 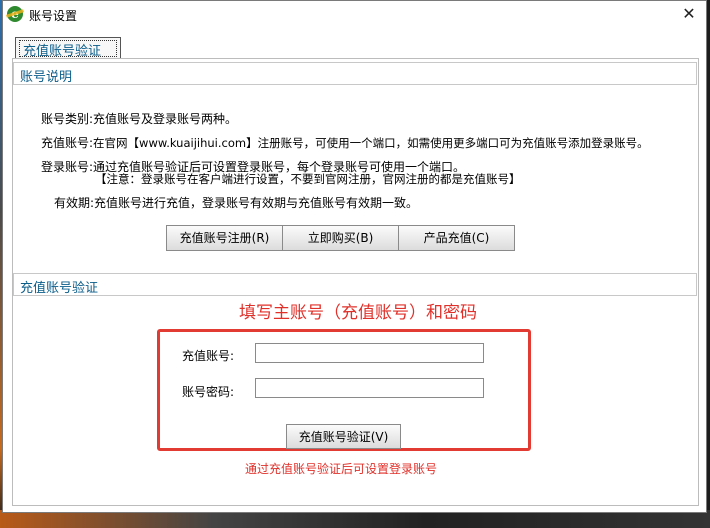 What do you see at coordinates (358, 313) in the screenshot?
I see `annotation-title: 填写主账号（充值账号）和密码` at bounding box center [358, 313].